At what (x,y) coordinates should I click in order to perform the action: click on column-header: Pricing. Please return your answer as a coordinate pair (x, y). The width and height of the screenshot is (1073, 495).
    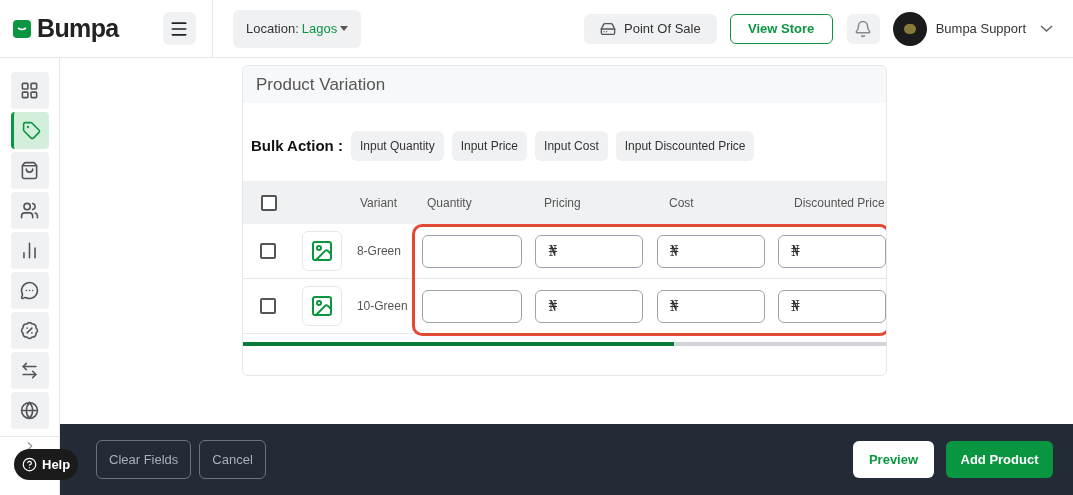
    Looking at the image, I should click on (563, 203).